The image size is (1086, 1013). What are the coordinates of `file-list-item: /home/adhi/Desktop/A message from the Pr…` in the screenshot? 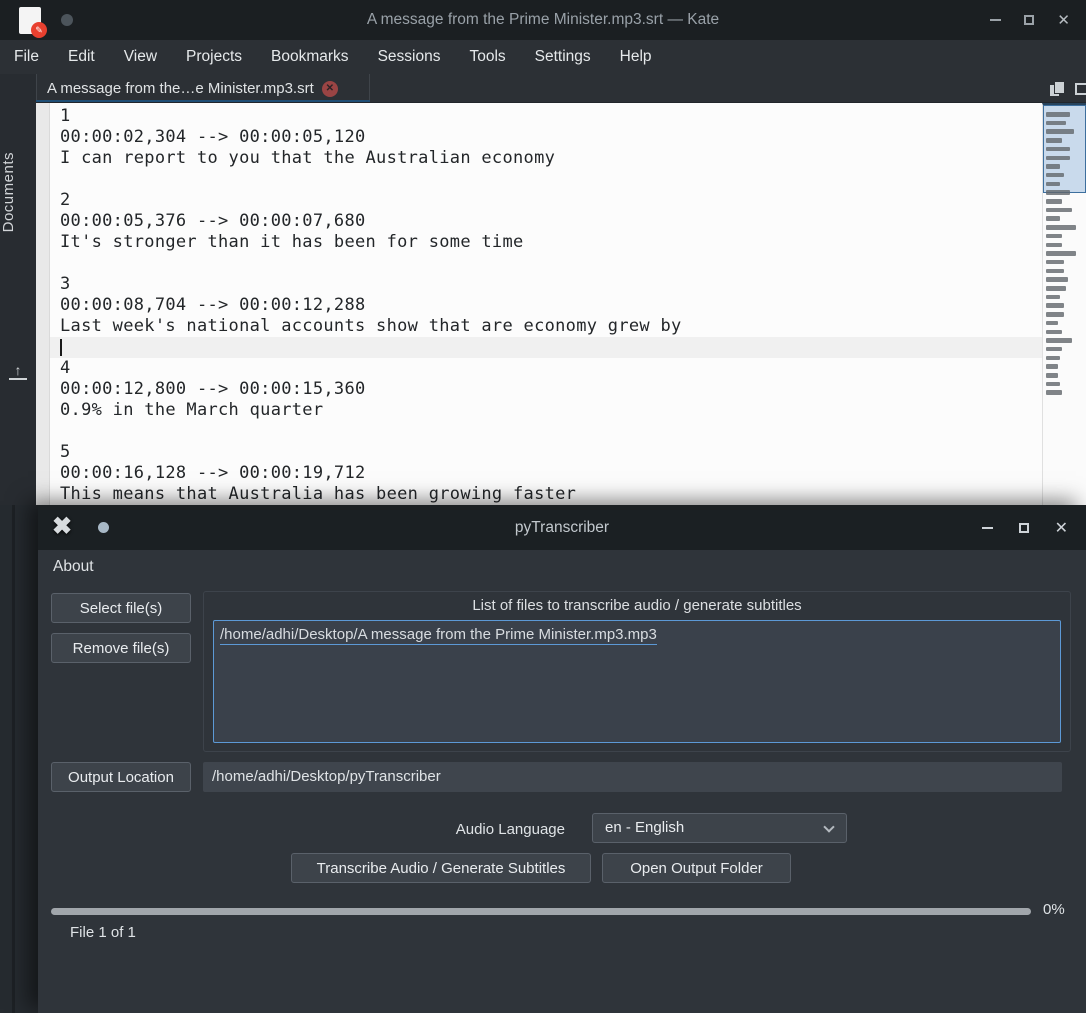 It's located at (438, 635).